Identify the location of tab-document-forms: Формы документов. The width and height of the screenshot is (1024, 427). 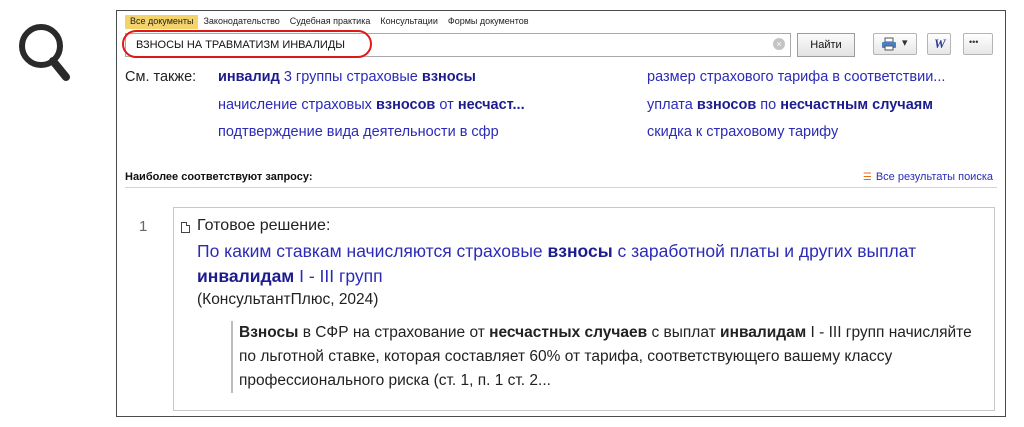
(488, 22).